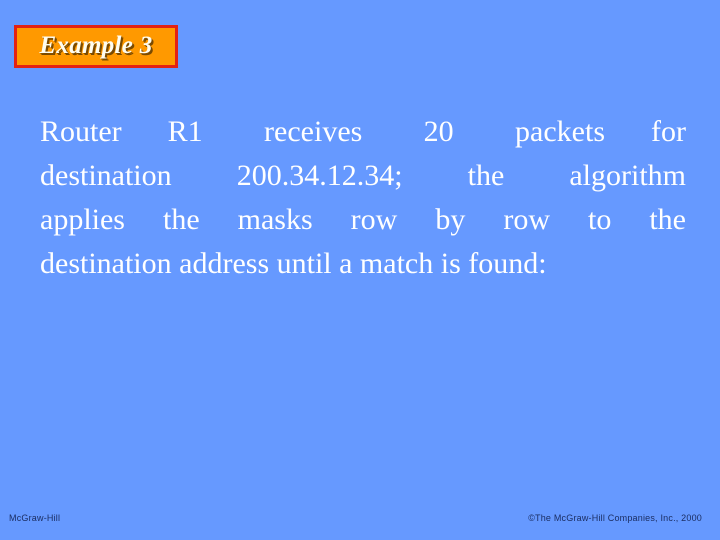 The height and width of the screenshot is (540, 720). I want to click on footer-copyright-label: ©The McGraw-Hill Companies, Inc., 2000, so click(615, 518).